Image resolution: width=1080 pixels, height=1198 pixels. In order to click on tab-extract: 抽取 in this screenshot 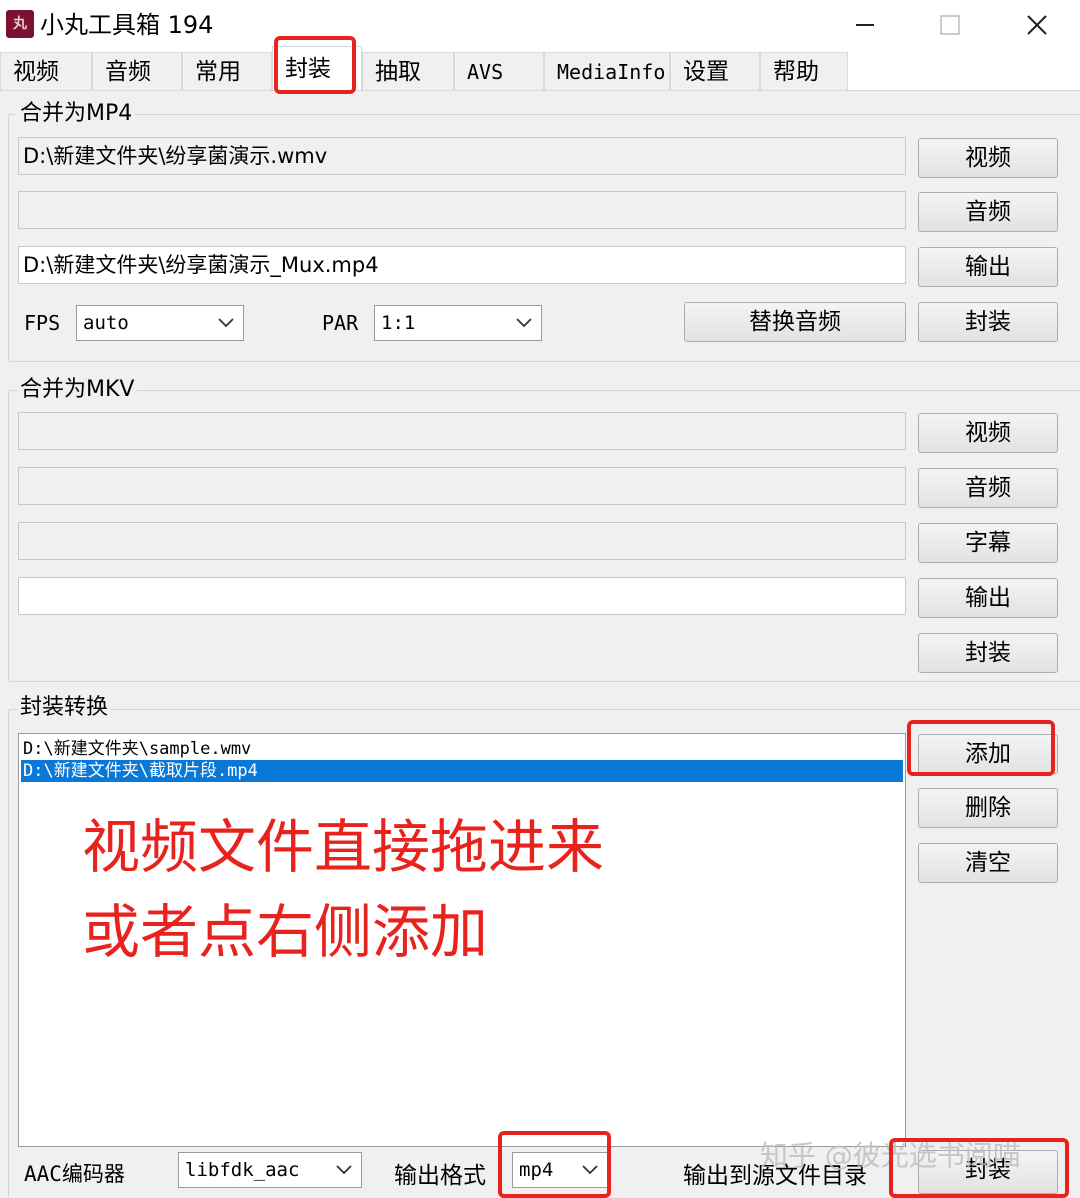, I will do `click(408, 71)`.